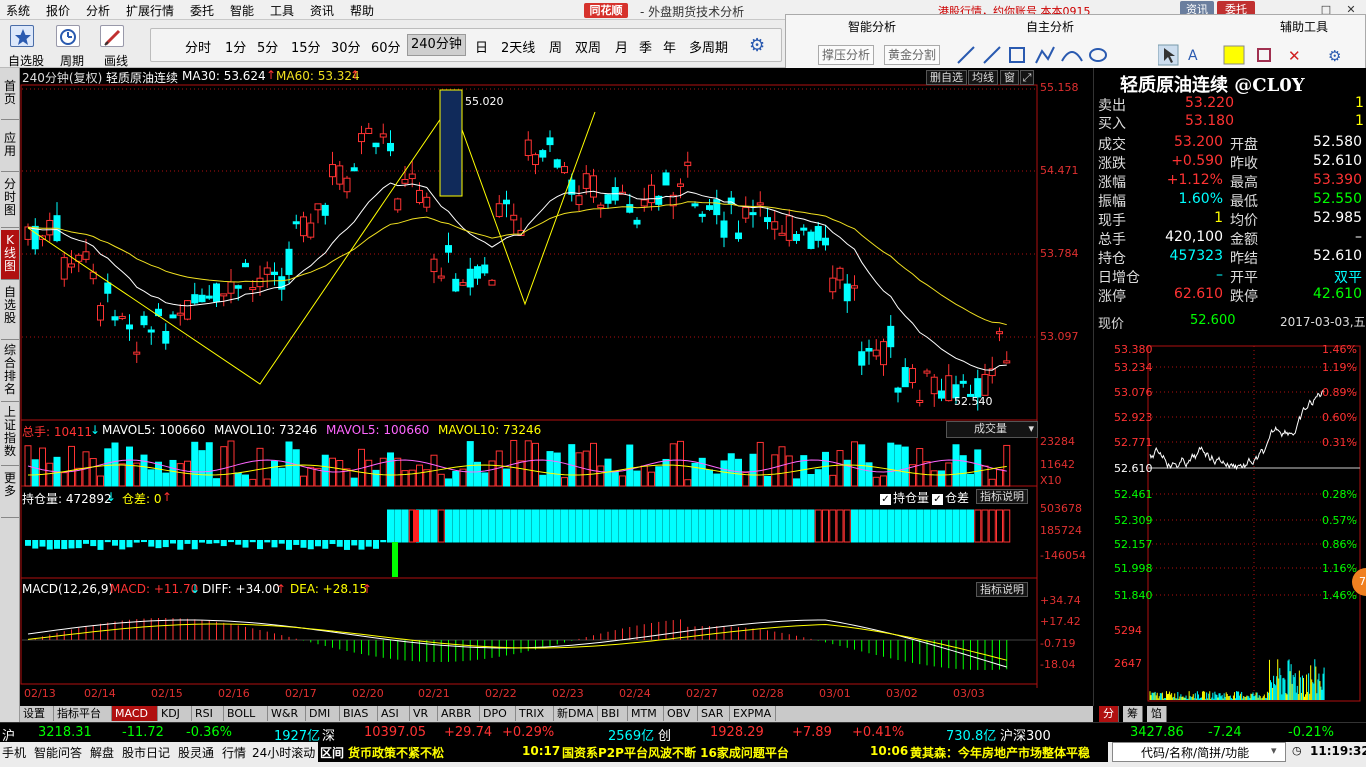 Image resolution: width=1366 pixels, height=767 pixels. What do you see at coordinates (1009, 77) in the screenshot?
I see `window-button: 窗` at bounding box center [1009, 77].